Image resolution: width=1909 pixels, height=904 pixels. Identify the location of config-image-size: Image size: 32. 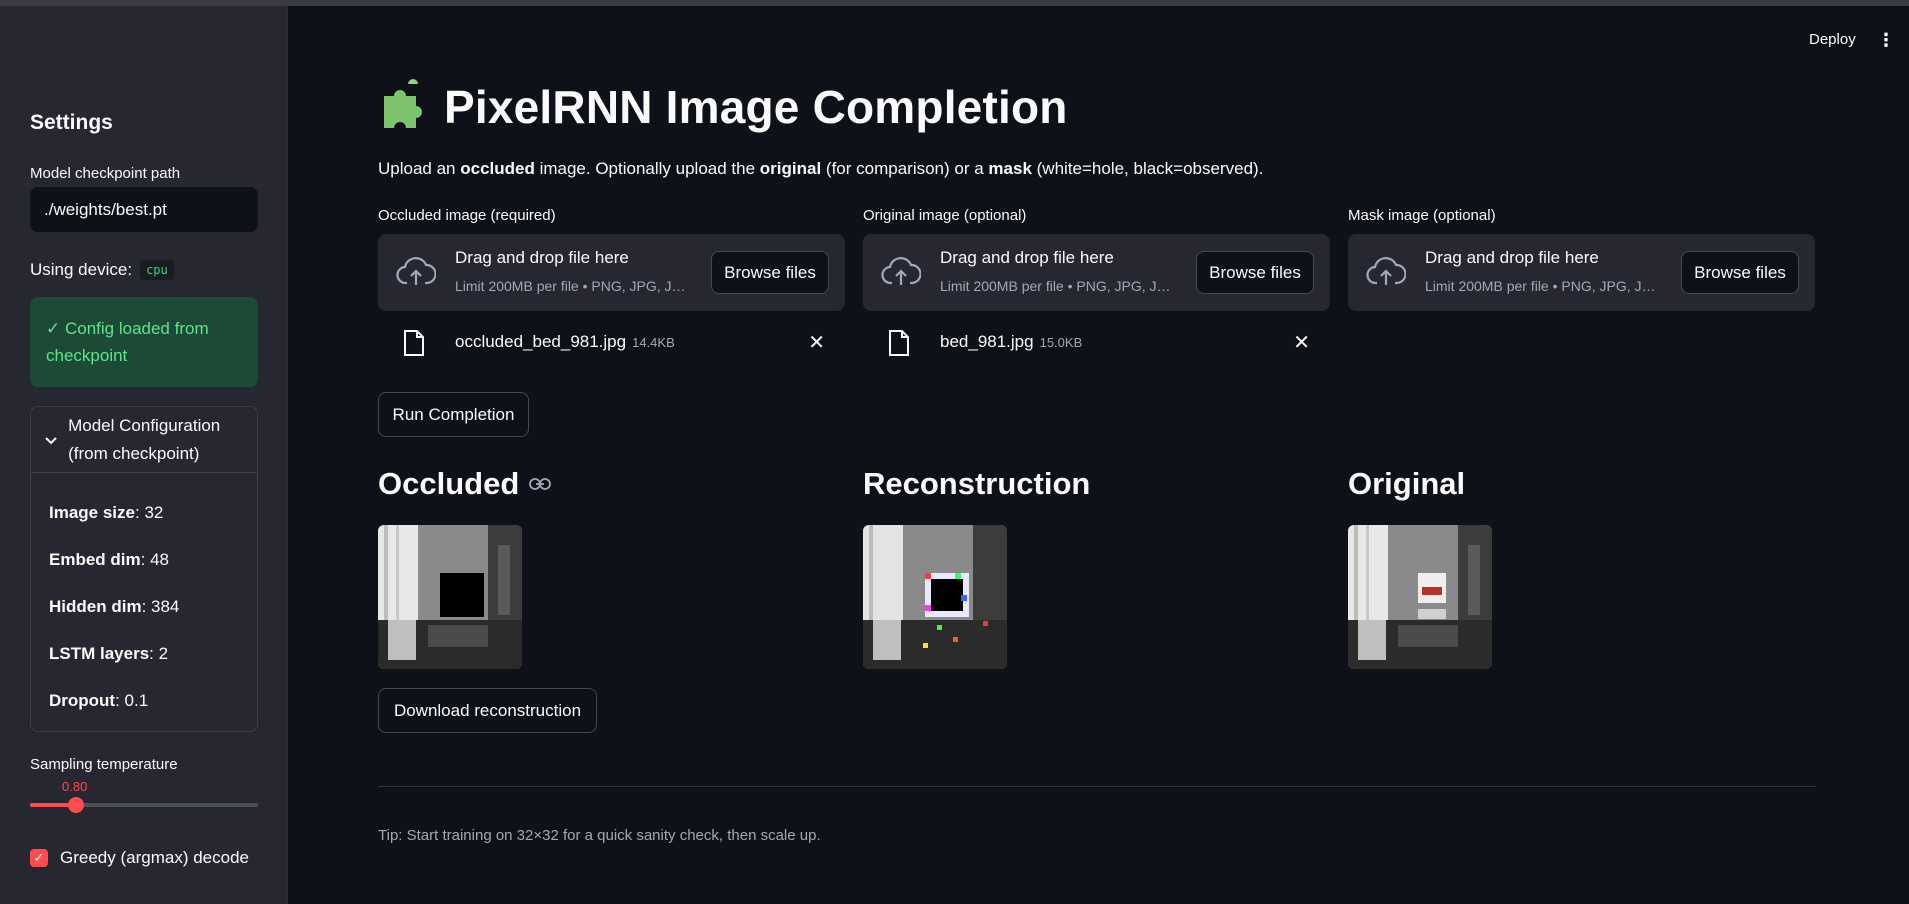
(106, 512).